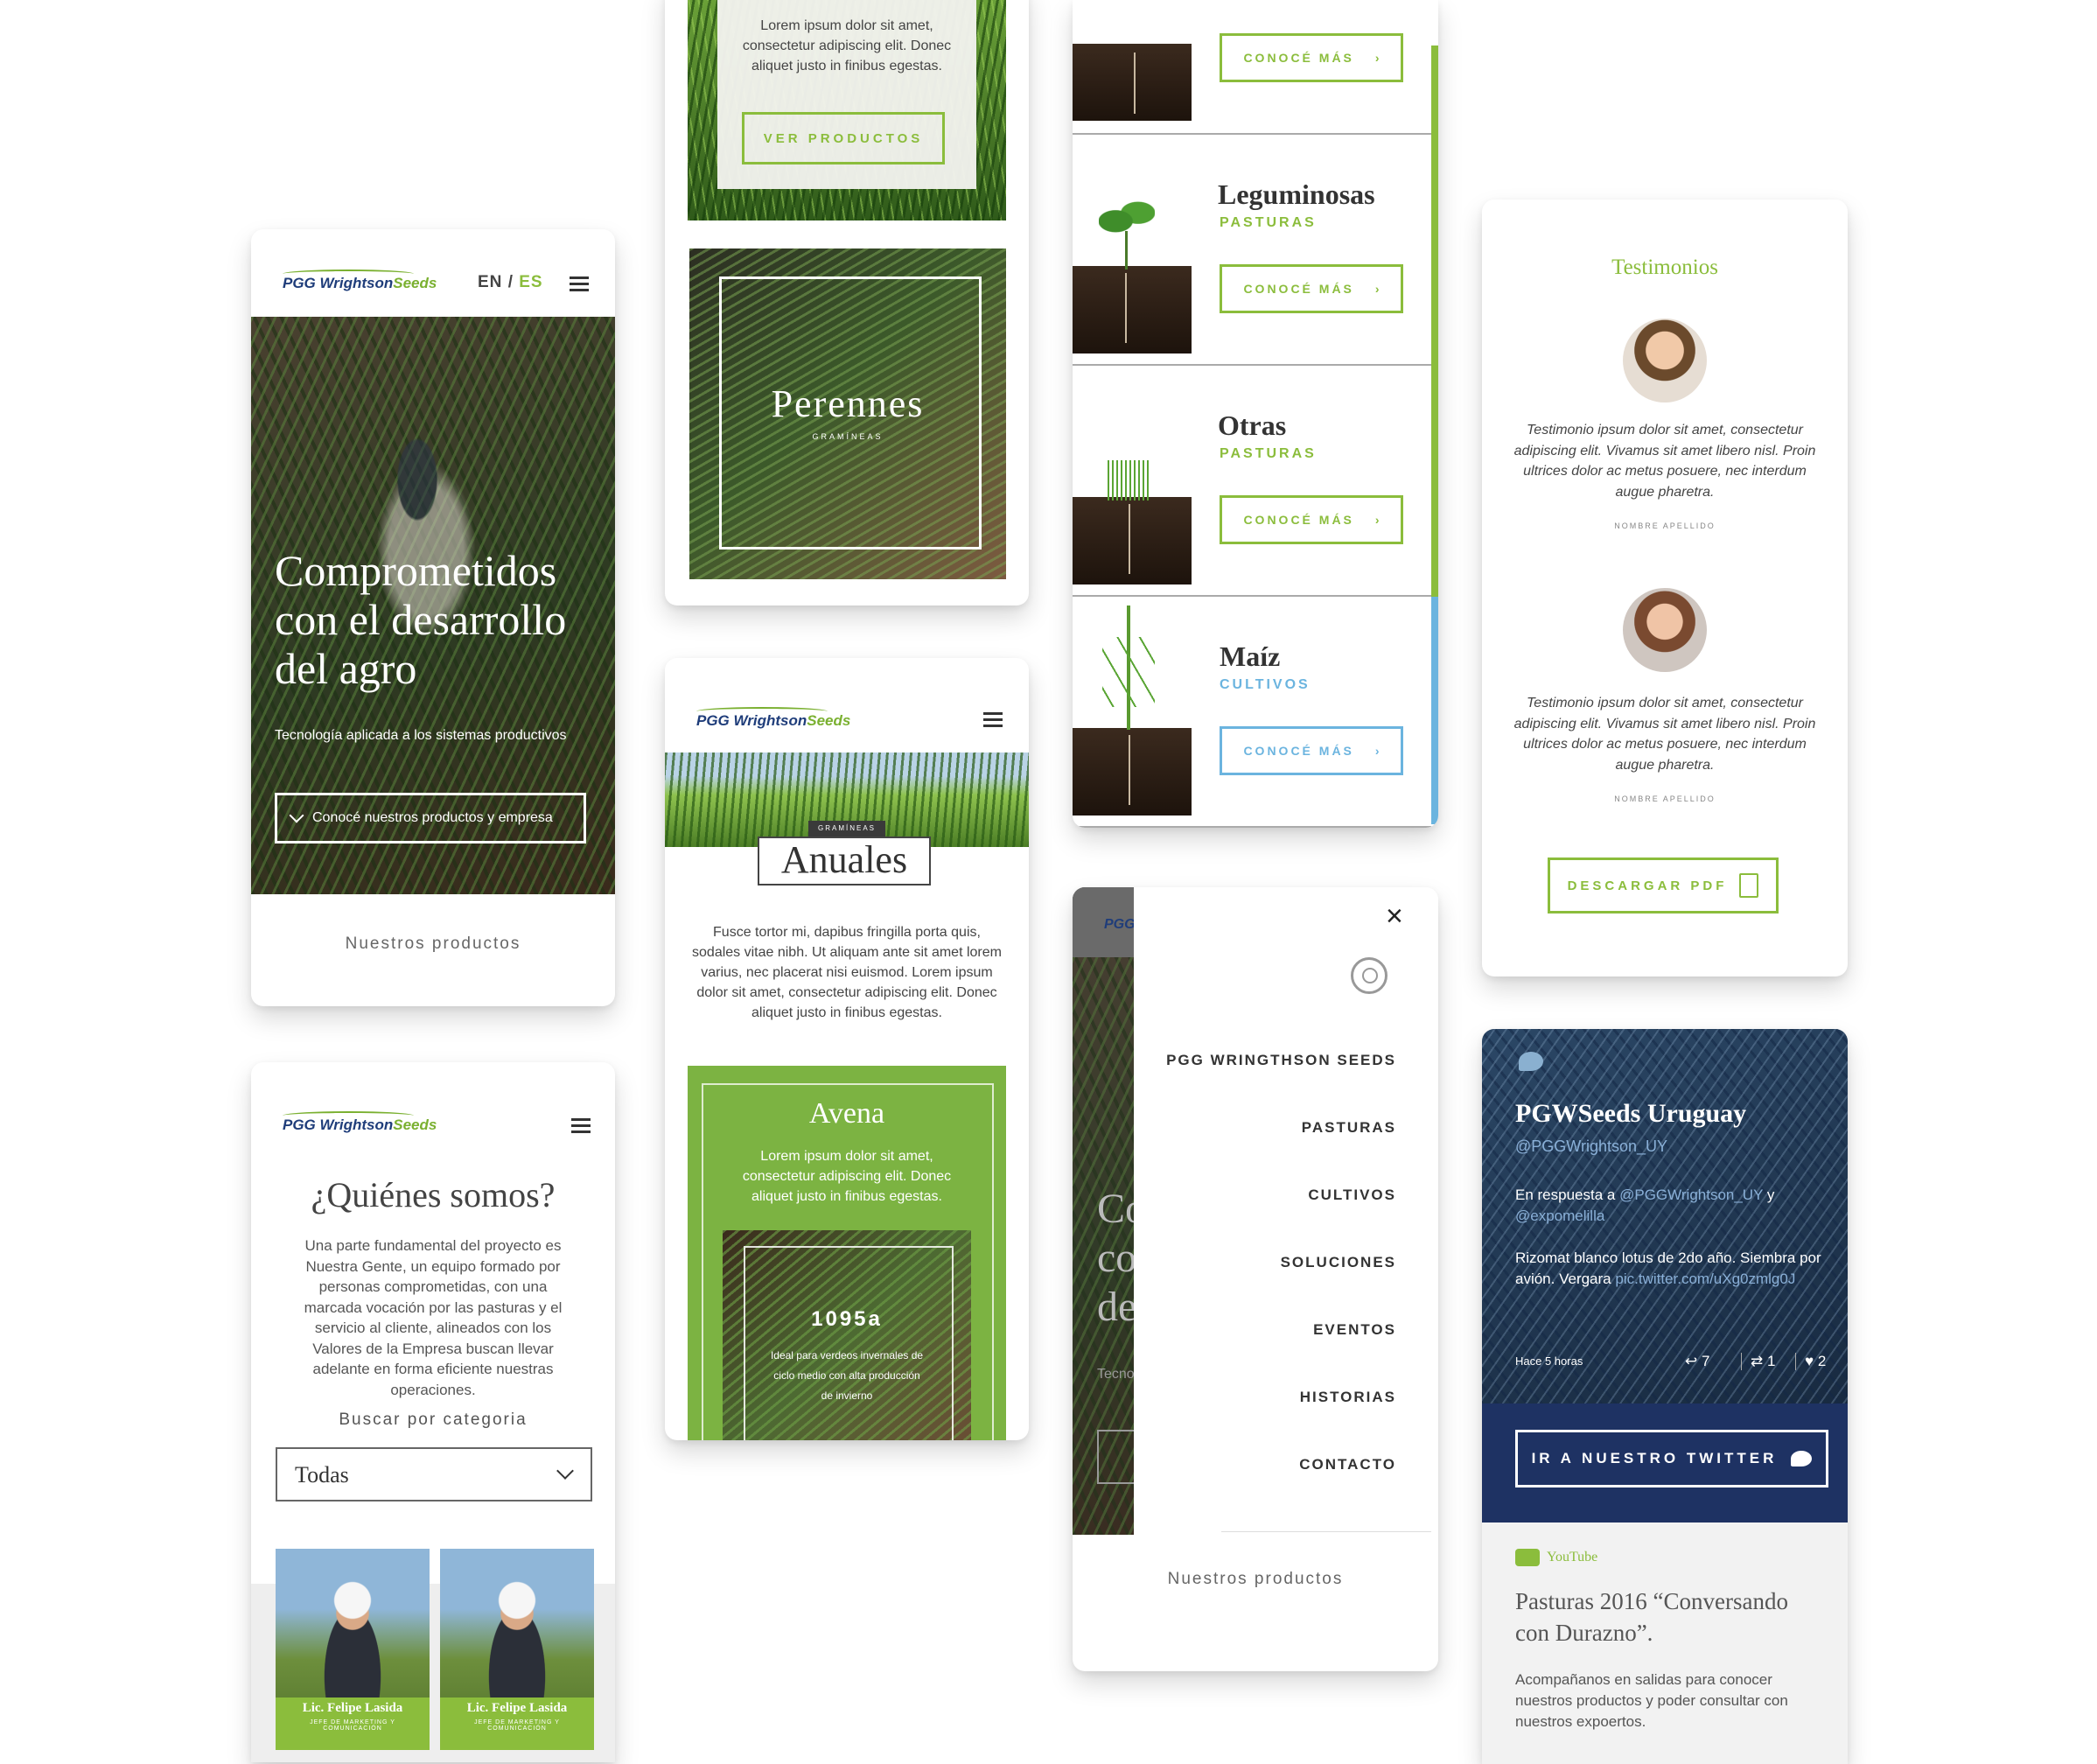 The width and height of the screenshot is (2097, 1764). Describe the element at coordinates (1348, 1397) in the screenshot. I see `menu-item-historias: HISTORIAS` at that location.